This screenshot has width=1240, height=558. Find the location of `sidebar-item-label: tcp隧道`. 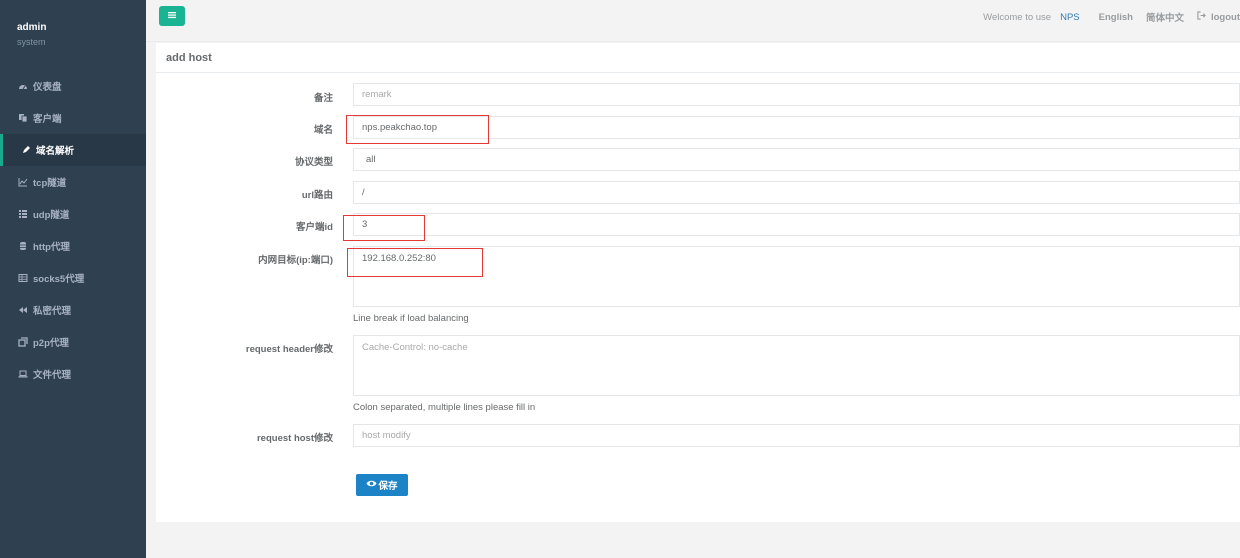

sidebar-item-label: tcp隧道 is located at coordinates (50, 183).